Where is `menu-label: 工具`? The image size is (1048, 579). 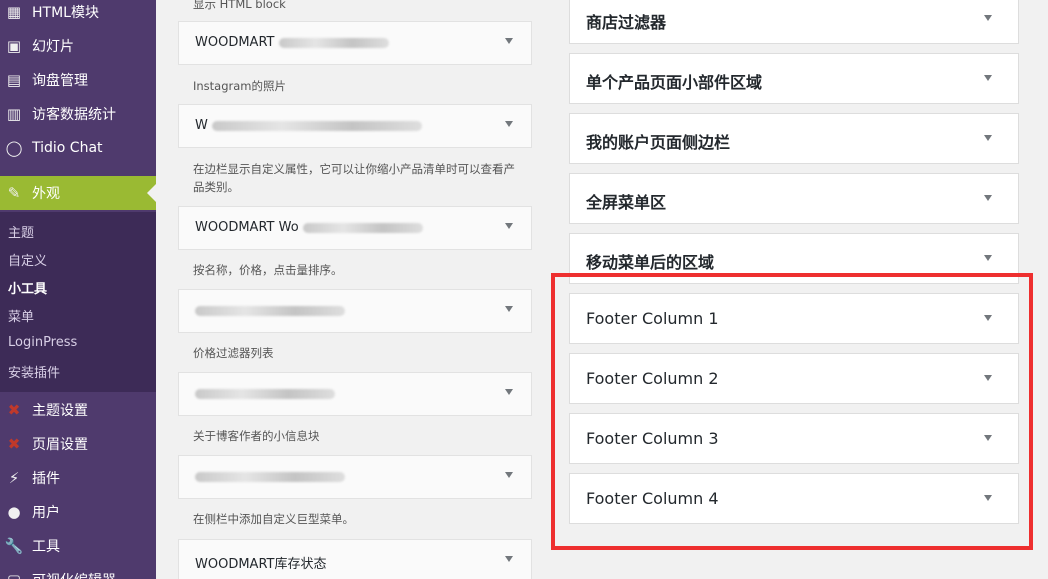 menu-label: 工具 is located at coordinates (46, 547).